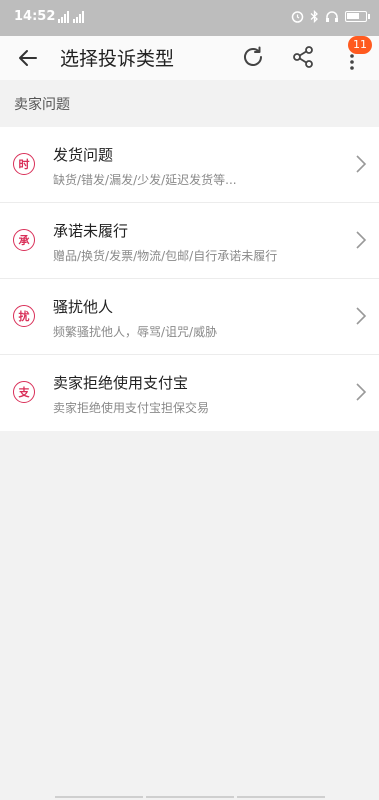 Image resolution: width=379 pixels, height=800 pixels. What do you see at coordinates (83, 307) in the screenshot?
I see `item-title: 骚扰他人` at bounding box center [83, 307].